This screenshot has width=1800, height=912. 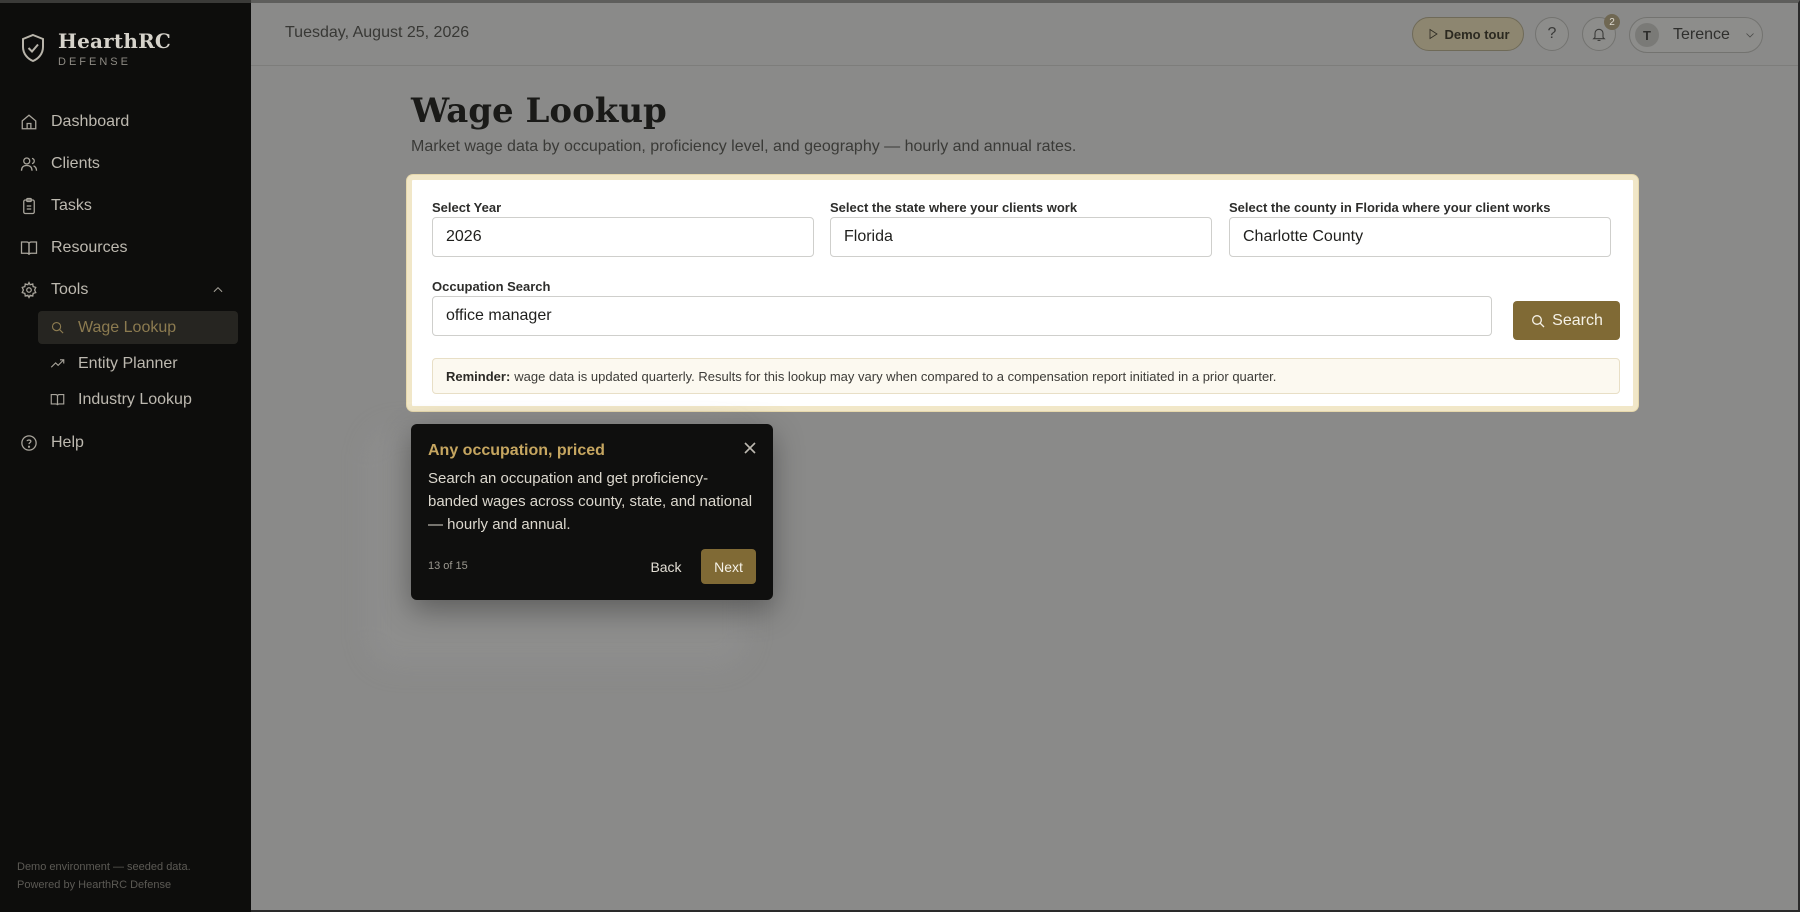 What do you see at coordinates (104, 867) in the screenshot?
I see `footer-line-1: Demo environment — seeded data.` at bounding box center [104, 867].